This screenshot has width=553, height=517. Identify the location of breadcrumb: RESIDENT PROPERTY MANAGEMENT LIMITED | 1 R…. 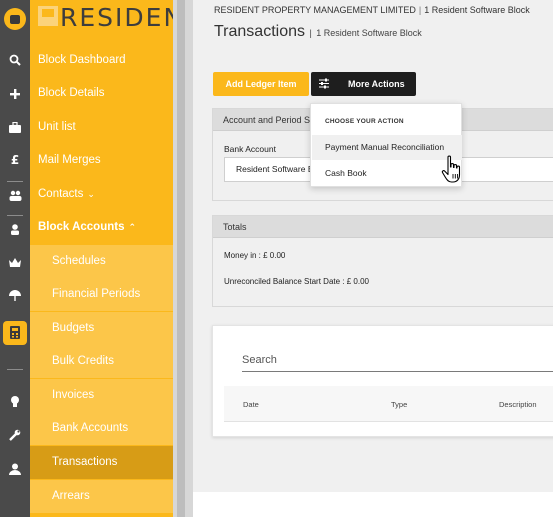
(372, 10).